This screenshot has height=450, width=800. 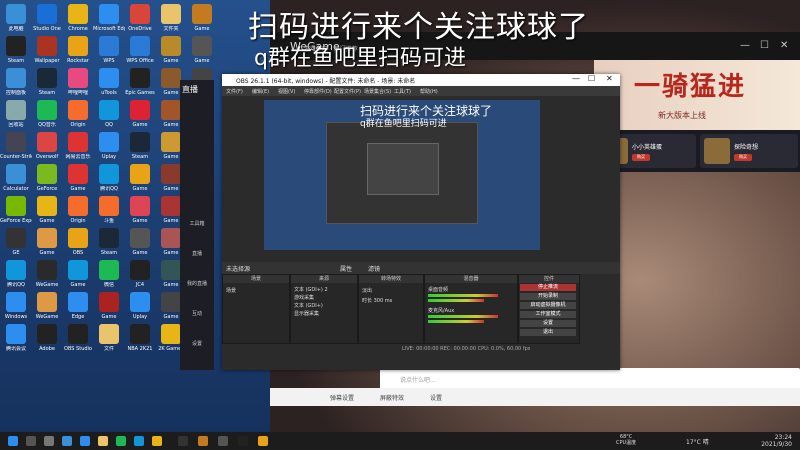 What do you see at coordinates (377, 91) in the screenshot?
I see `menu-scene-collection: 场景集合(S)` at bounding box center [377, 91].